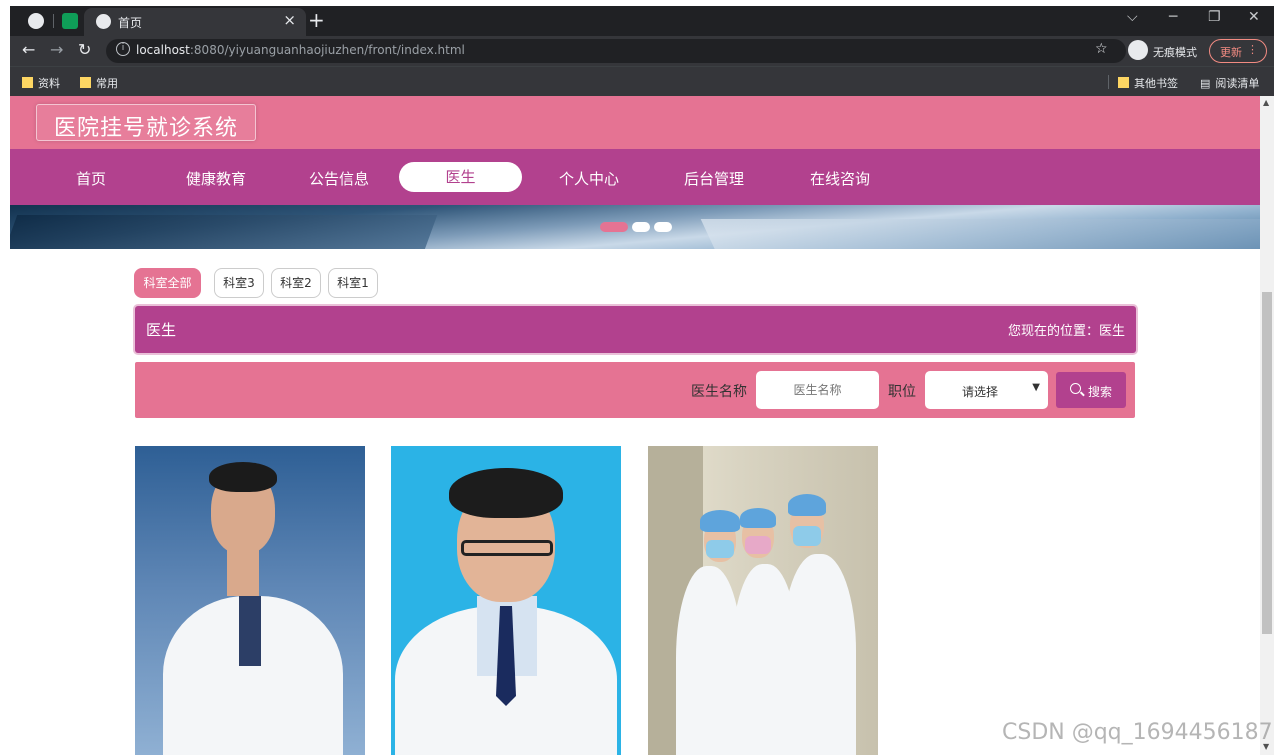  What do you see at coordinates (243, 573) in the screenshot?
I see `neck` at bounding box center [243, 573].